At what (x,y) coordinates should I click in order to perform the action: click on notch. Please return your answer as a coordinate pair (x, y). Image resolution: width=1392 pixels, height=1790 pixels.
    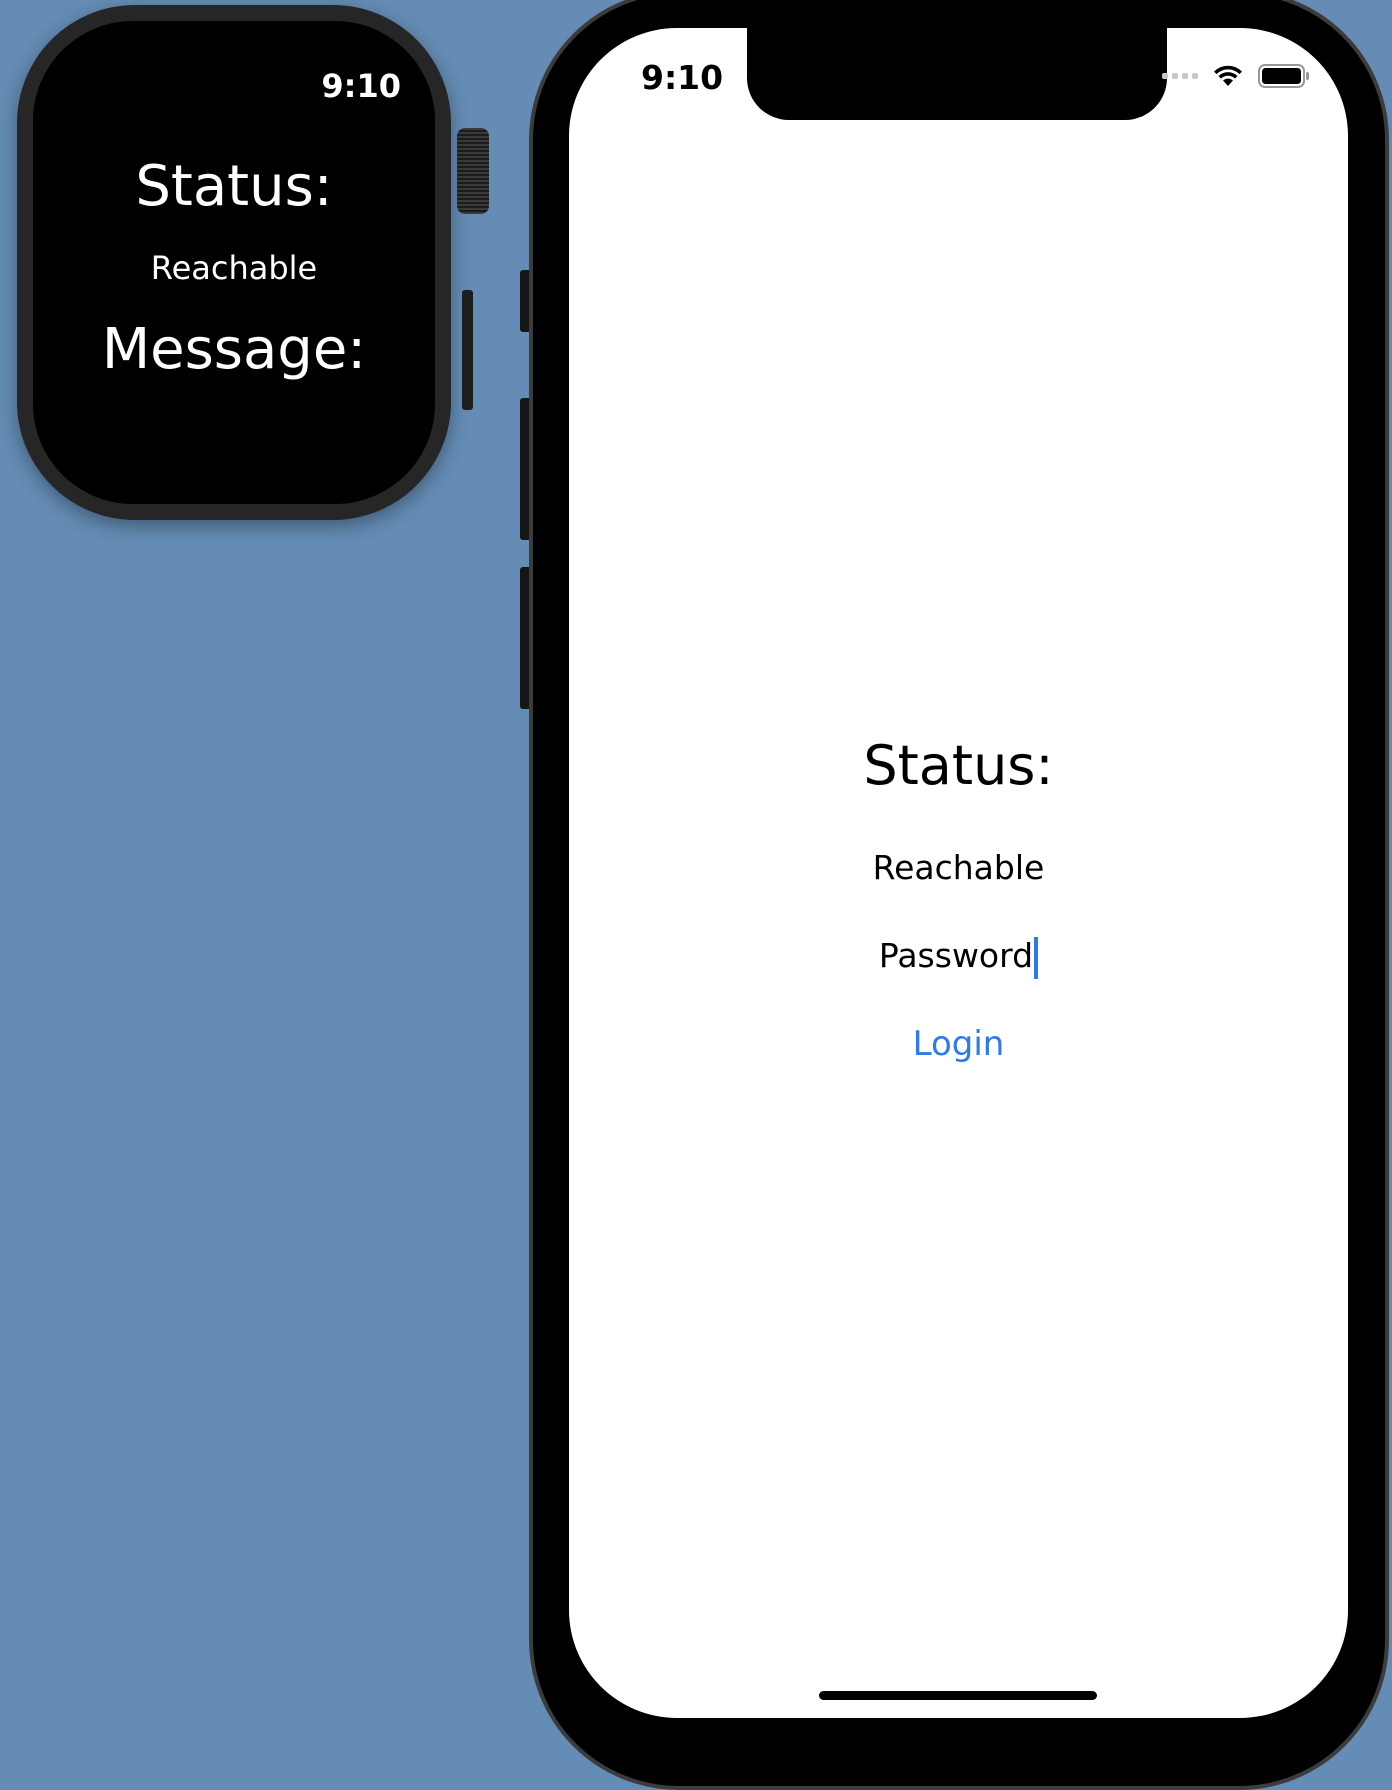
    Looking at the image, I should click on (957, 74).